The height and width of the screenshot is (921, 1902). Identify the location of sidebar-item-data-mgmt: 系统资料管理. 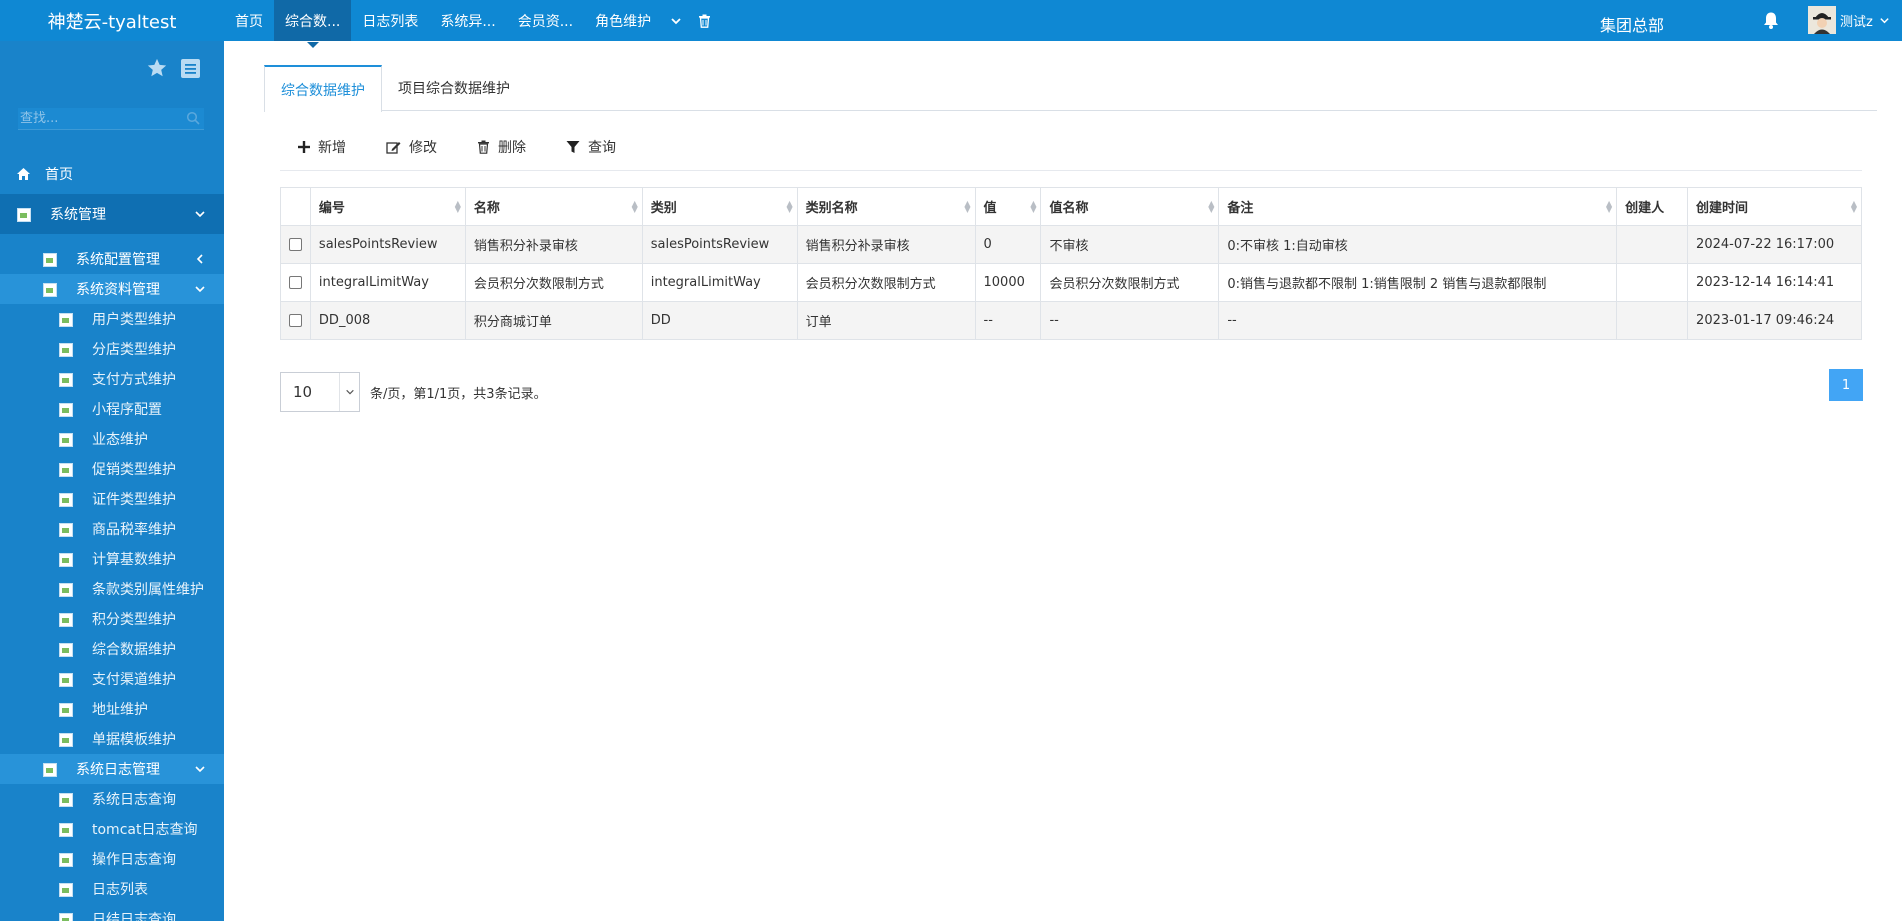
(112, 289).